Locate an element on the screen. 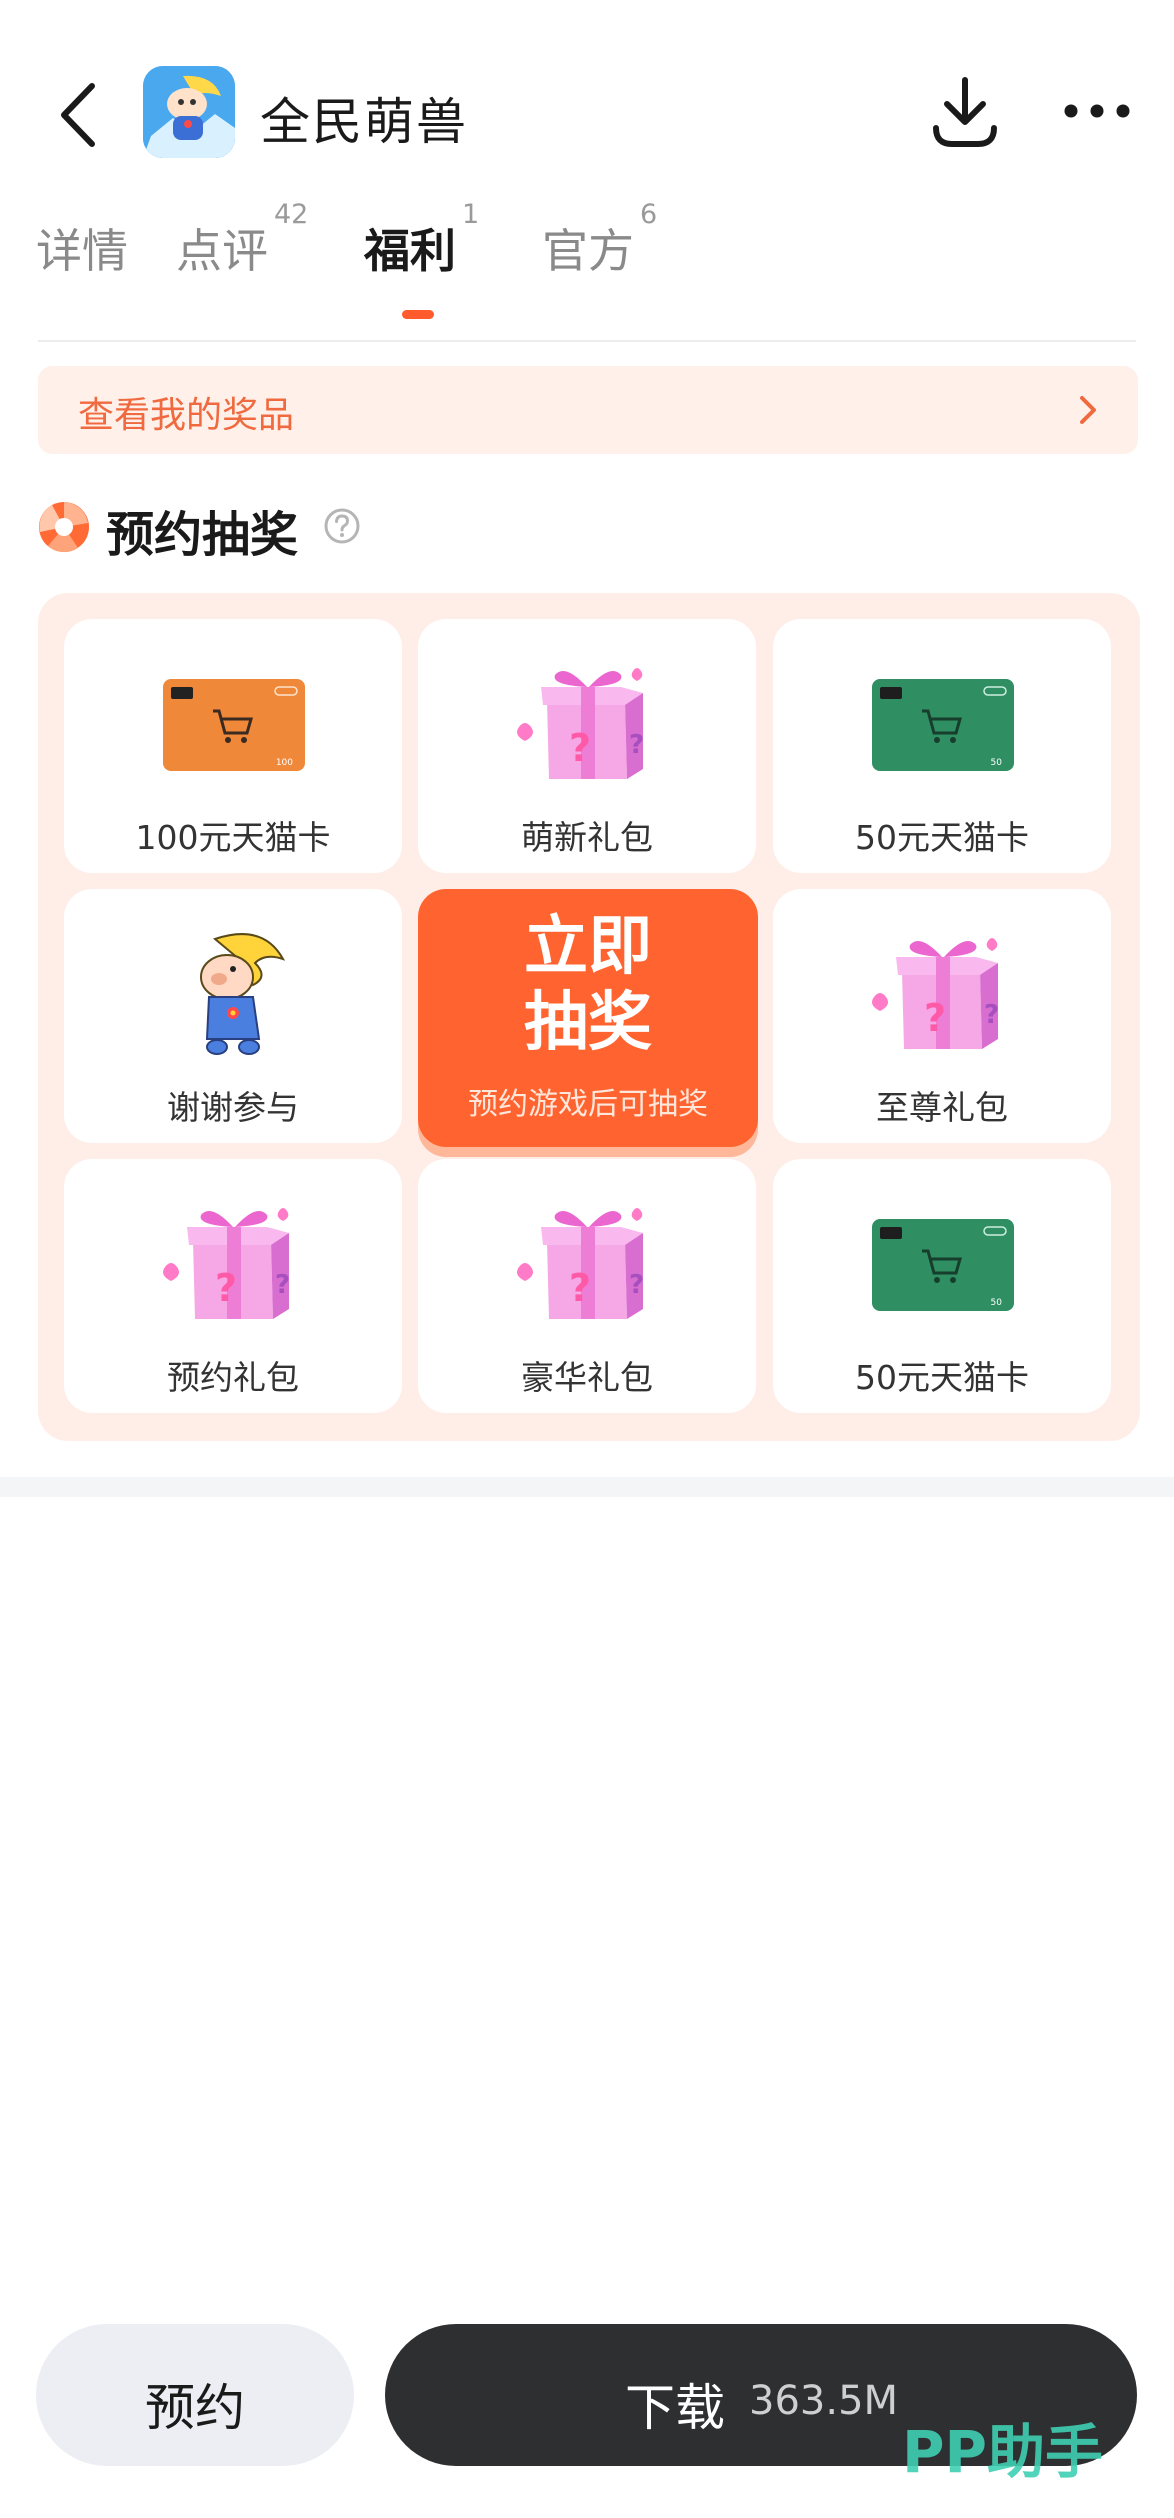 The width and height of the screenshot is (1174, 2518). prize-cell-deluxe-gift: ? ? 豪华礼包 is located at coordinates (587, 1286).